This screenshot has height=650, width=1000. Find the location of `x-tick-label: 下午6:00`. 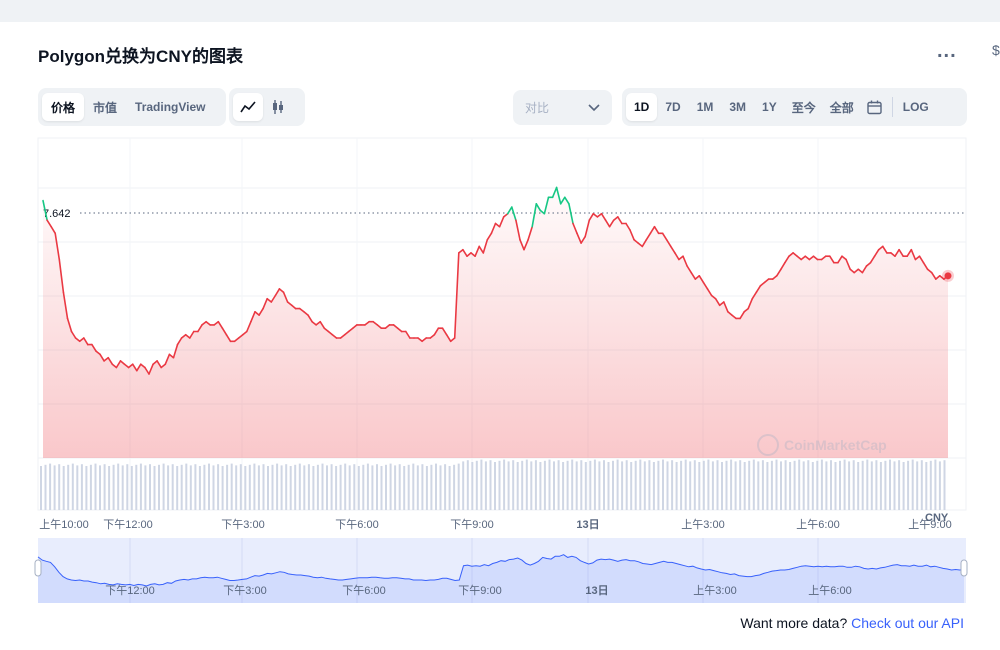

x-tick-label: 下午6:00 is located at coordinates (356, 524).